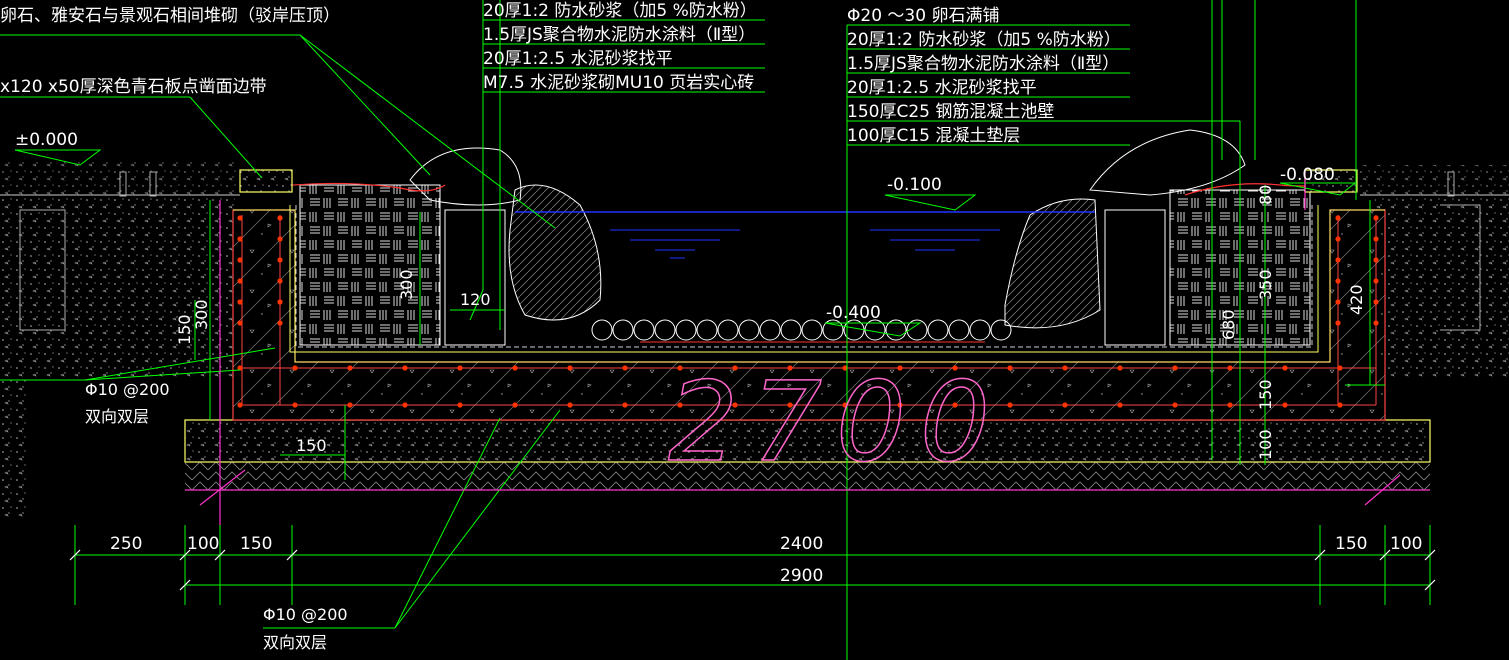 The height and width of the screenshot is (660, 1509). Describe the element at coordinates (1265, 195) in the screenshot. I see `dim-right-80: 80` at that location.